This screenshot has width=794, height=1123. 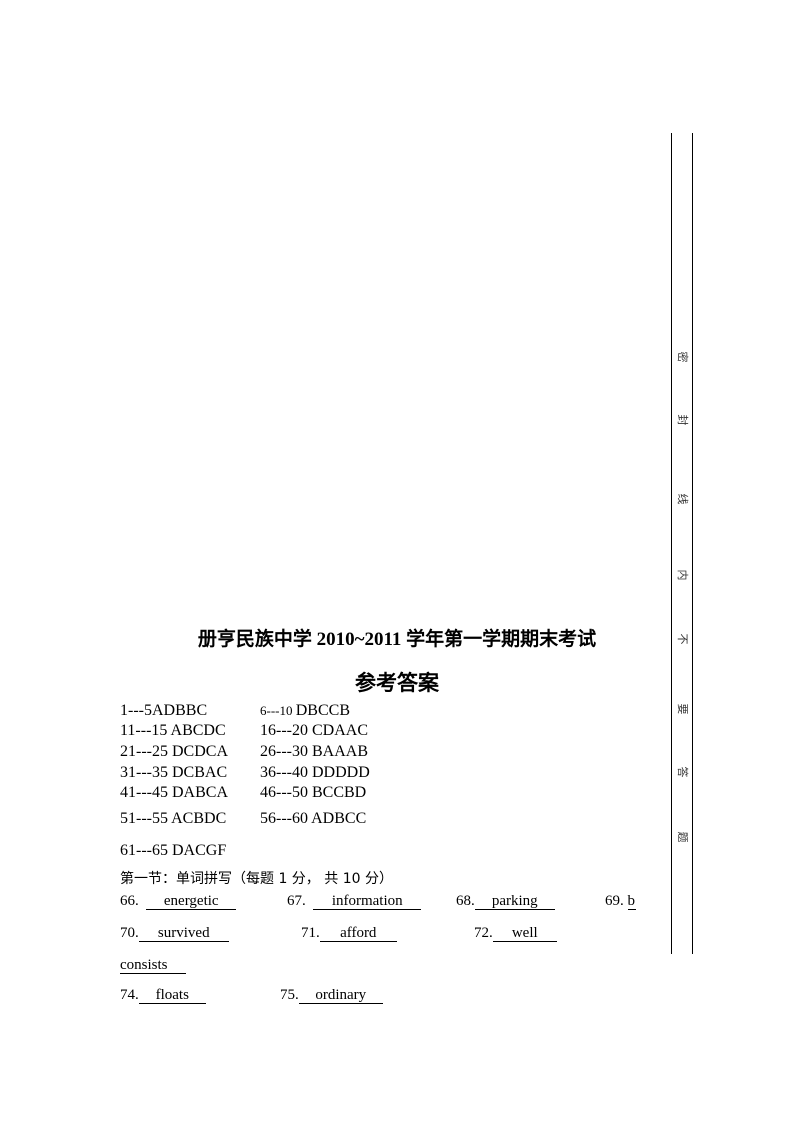 I want to click on seal-line-right, so click(x=692, y=543).